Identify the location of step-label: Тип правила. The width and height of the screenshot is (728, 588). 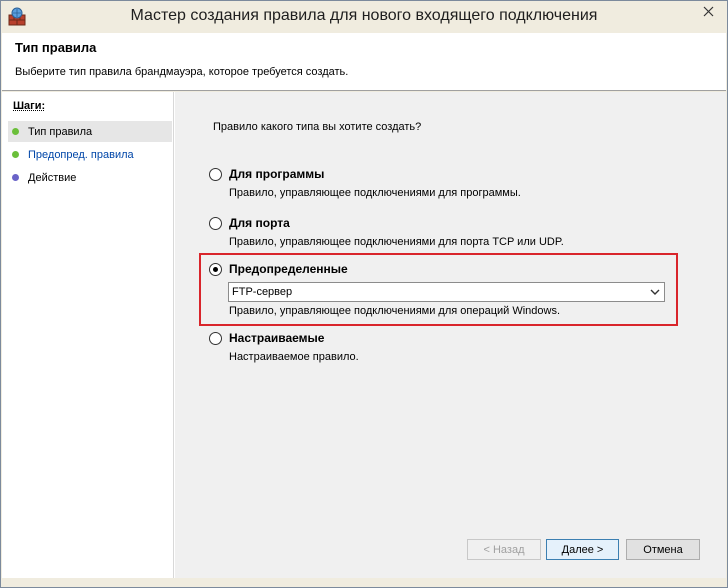
(60, 131).